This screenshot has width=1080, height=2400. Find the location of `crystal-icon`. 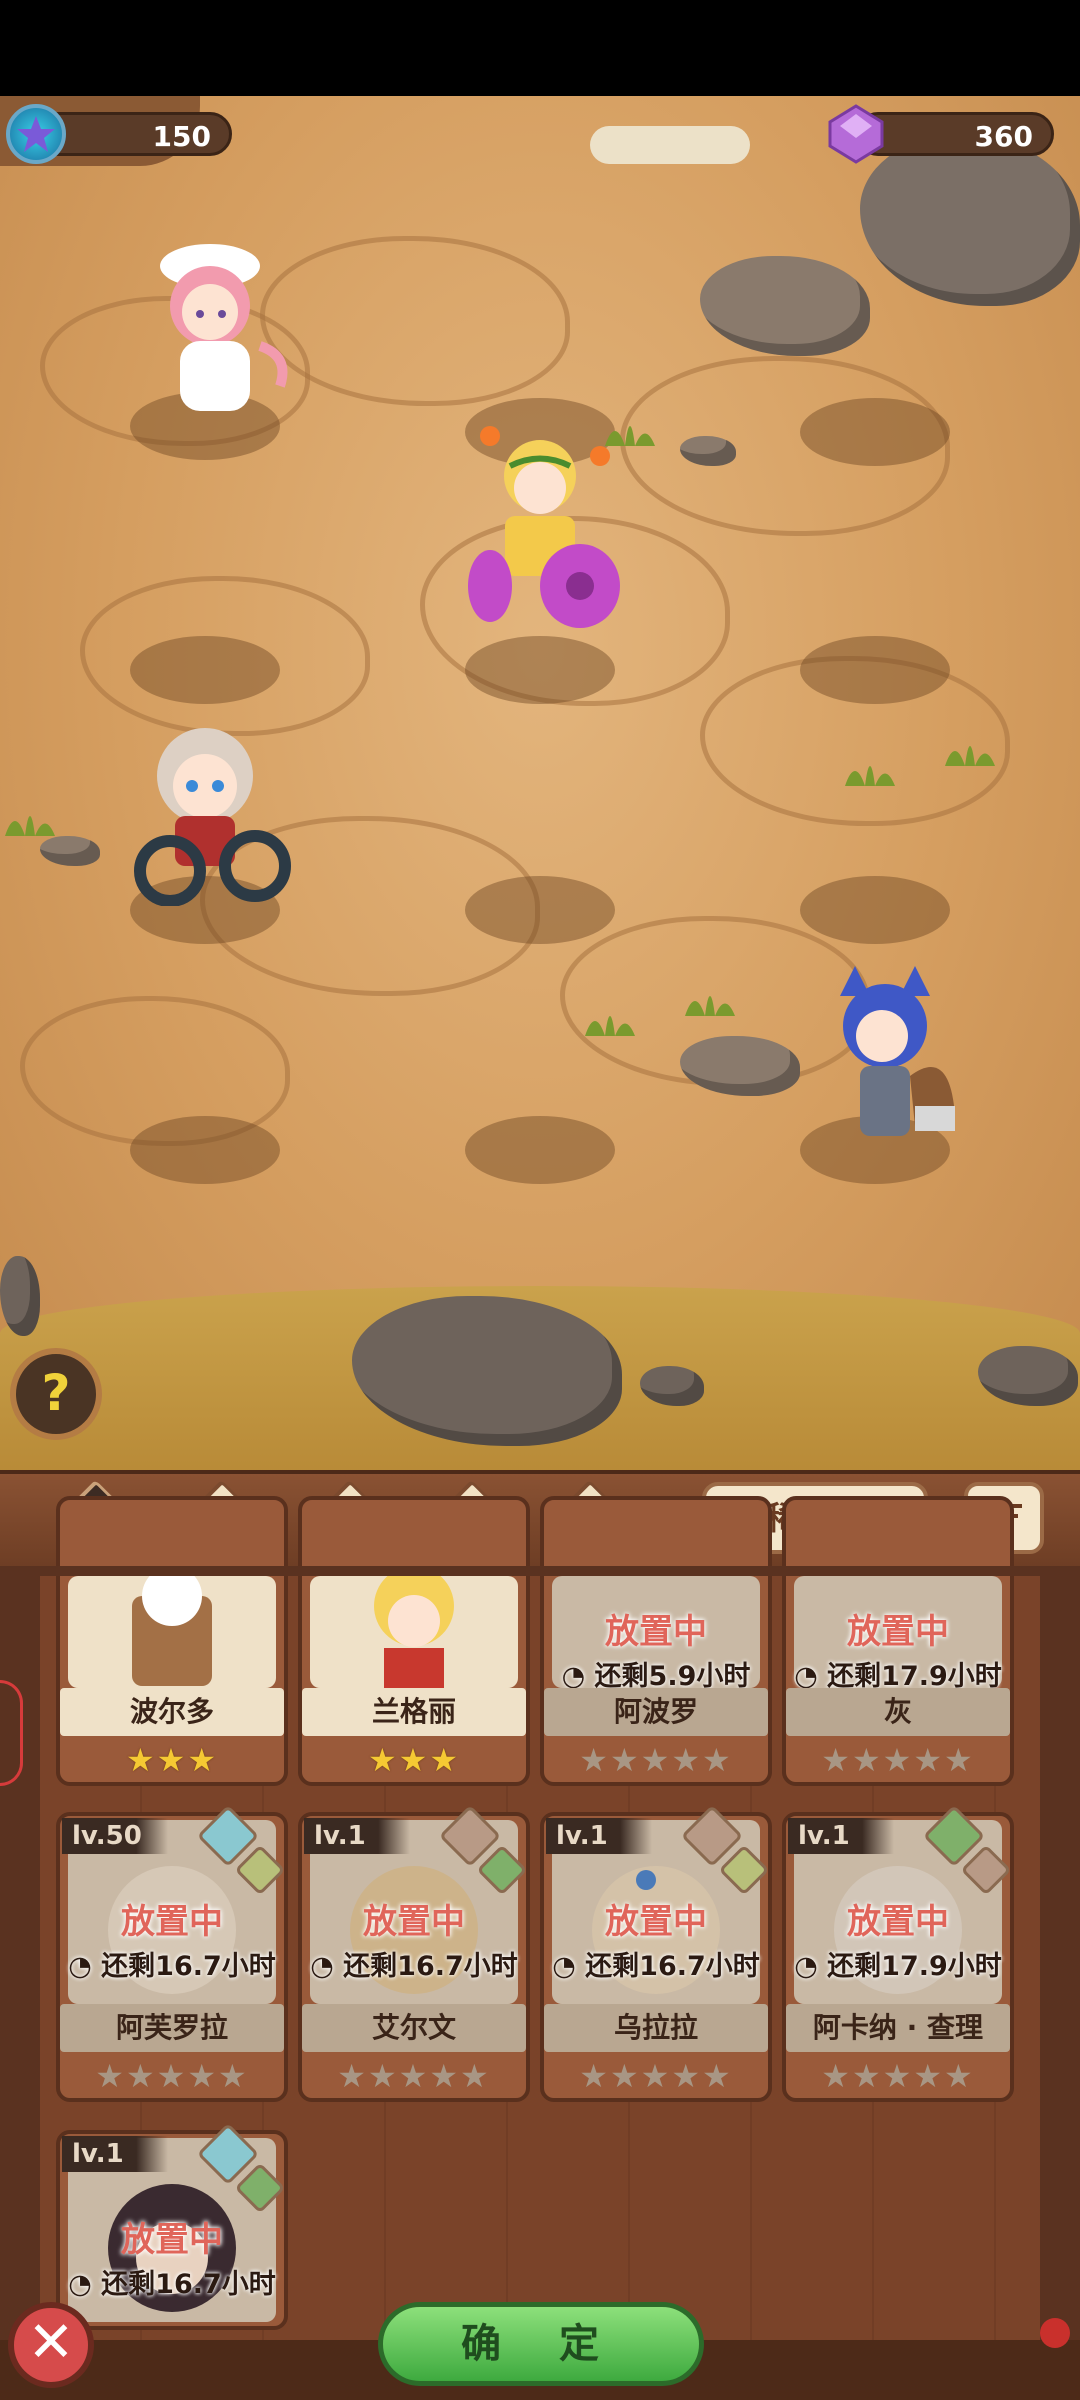

crystal-icon is located at coordinates (856, 134).